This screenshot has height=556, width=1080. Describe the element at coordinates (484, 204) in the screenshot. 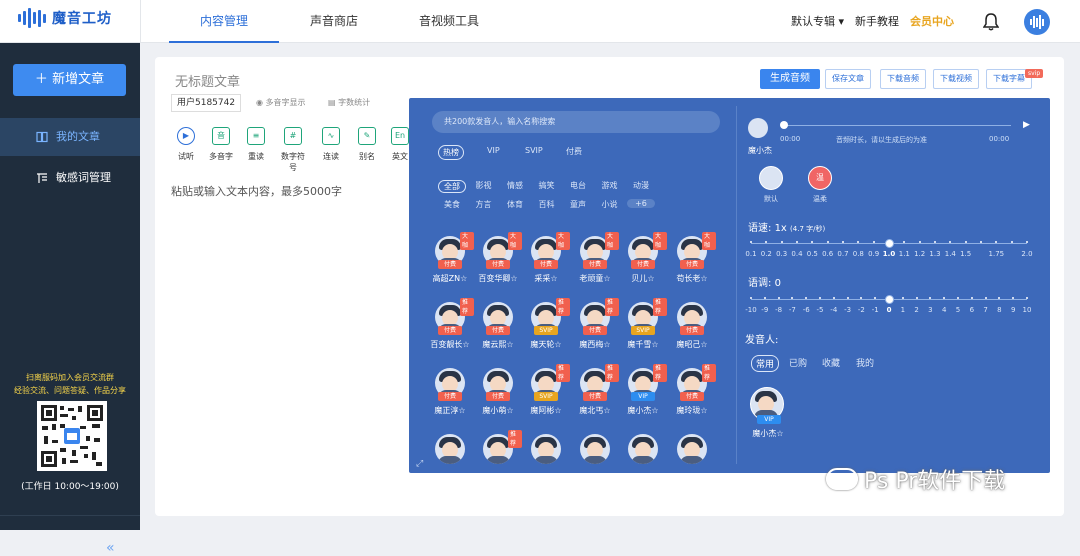

I see `category-categories_row2-1: 方言` at that location.